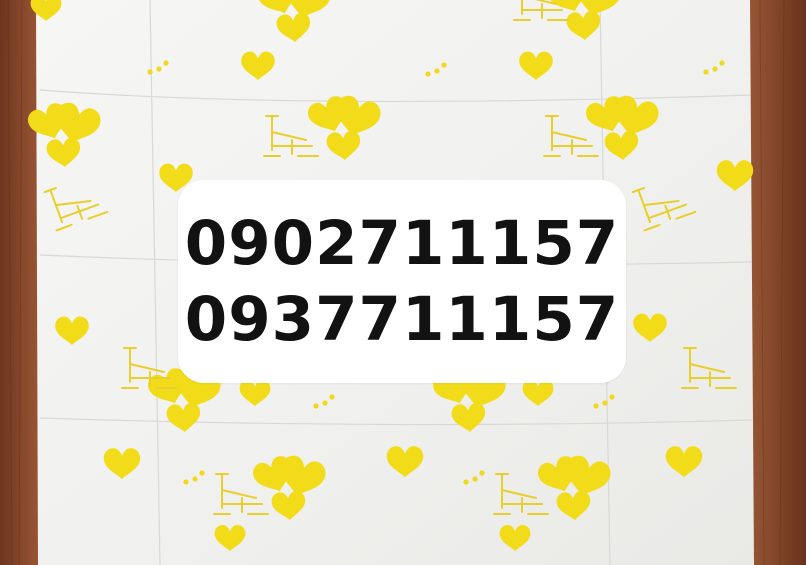  Describe the element at coordinates (402, 243) in the screenshot. I see `phone-number-primary: 0902711157` at that location.